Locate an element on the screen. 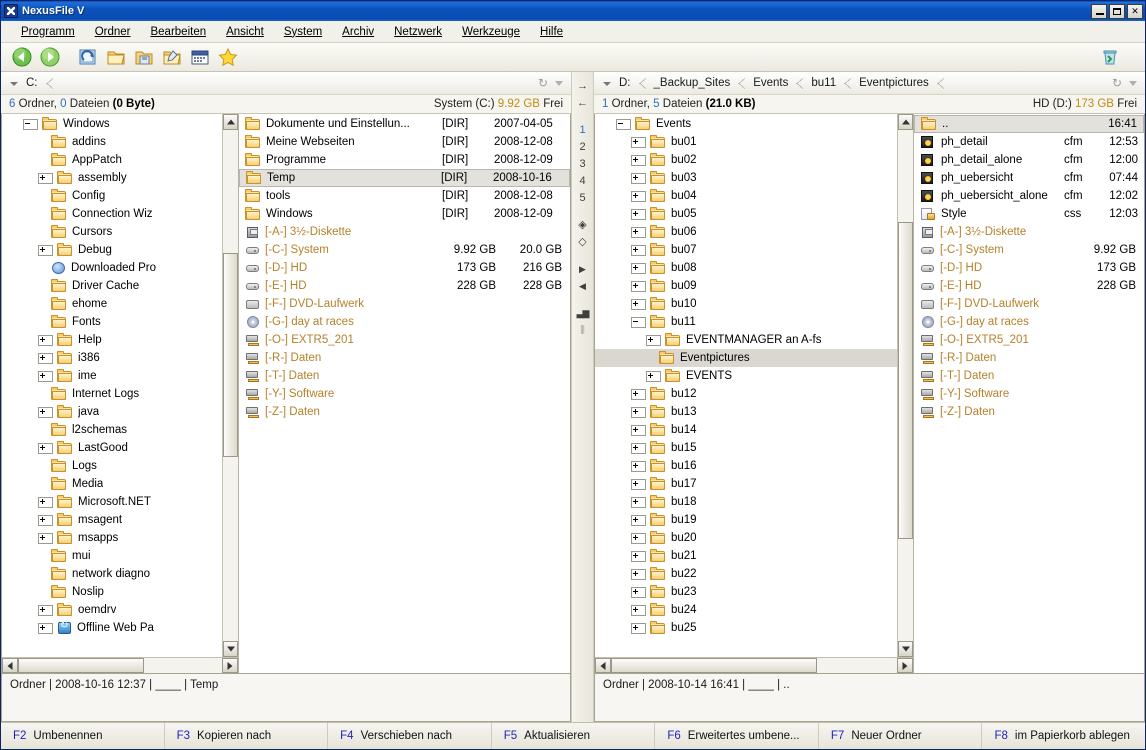  chevron-down-icon is located at coordinates (559, 83).